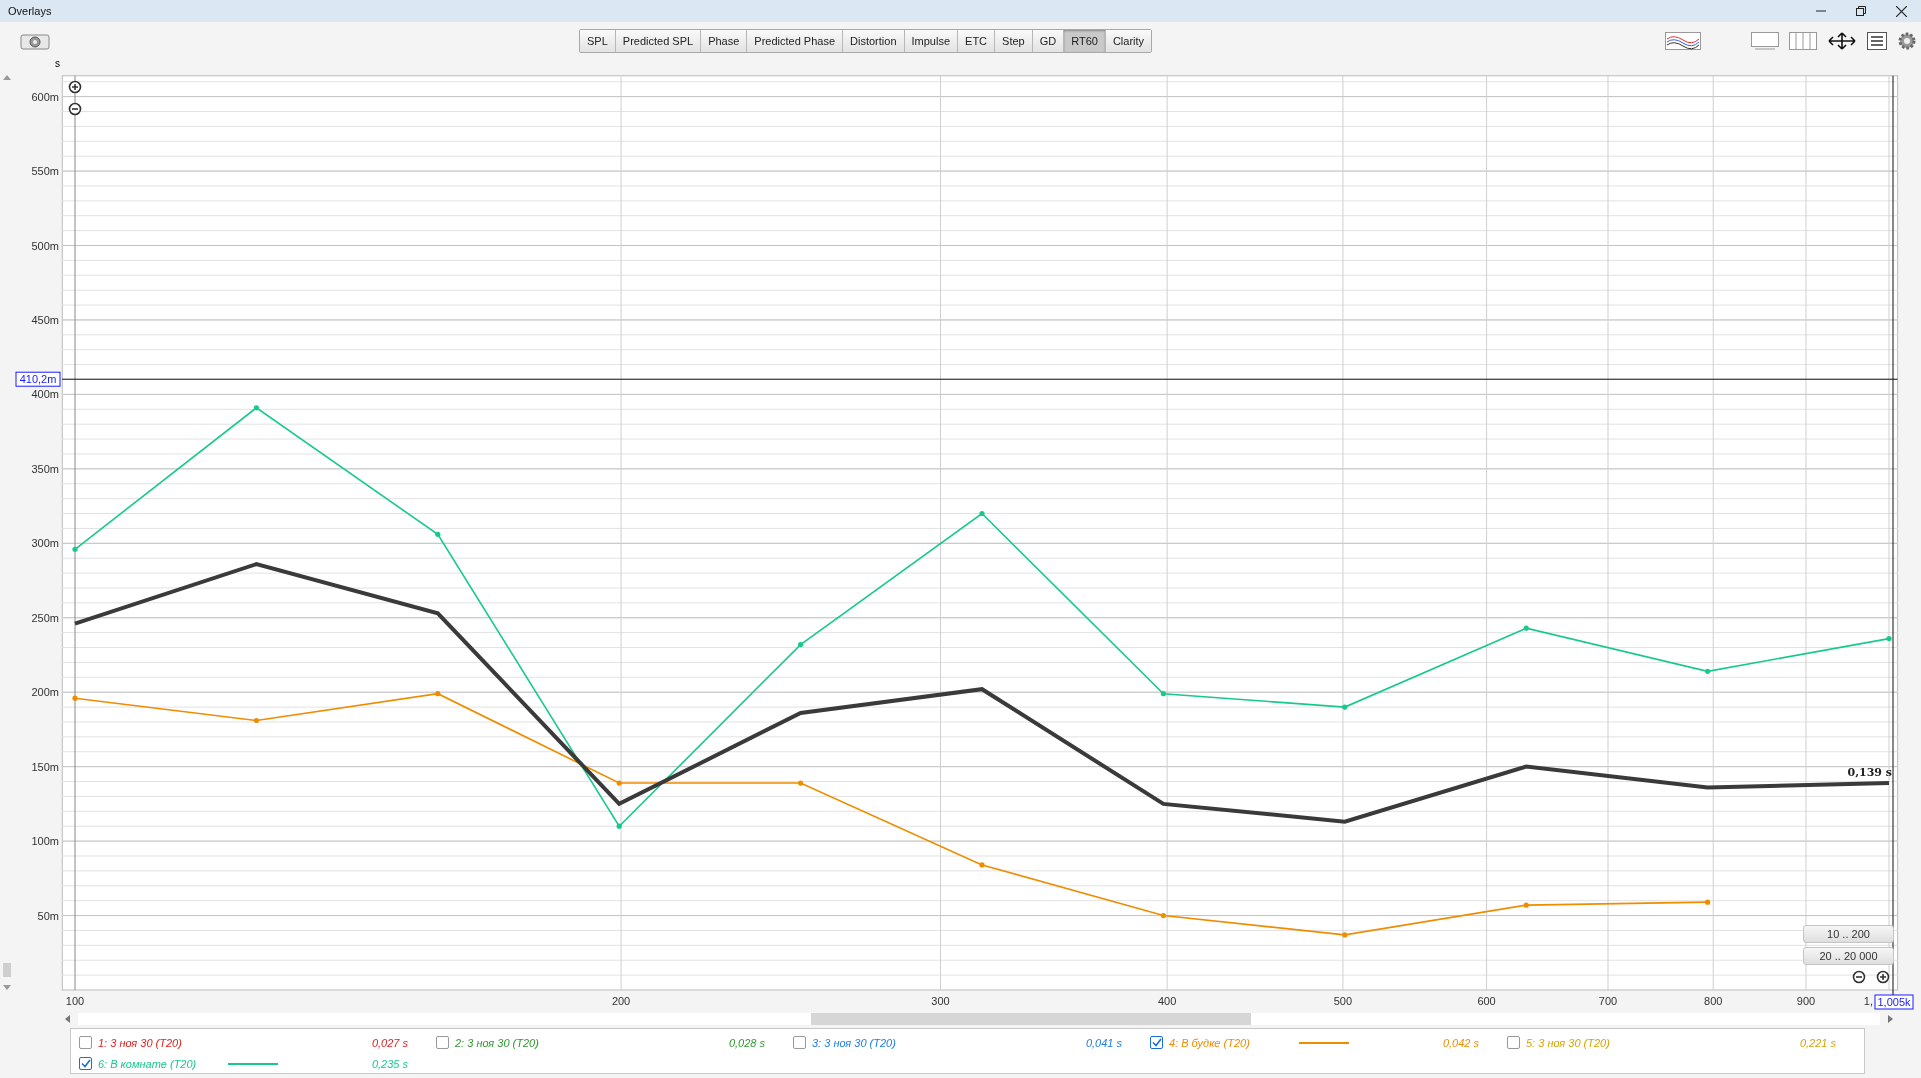 This screenshot has height=1078, width=1921. Describe the element at coordinates (940, 1001) in the screenshot. I see `x-tick-label: 300` at that location.